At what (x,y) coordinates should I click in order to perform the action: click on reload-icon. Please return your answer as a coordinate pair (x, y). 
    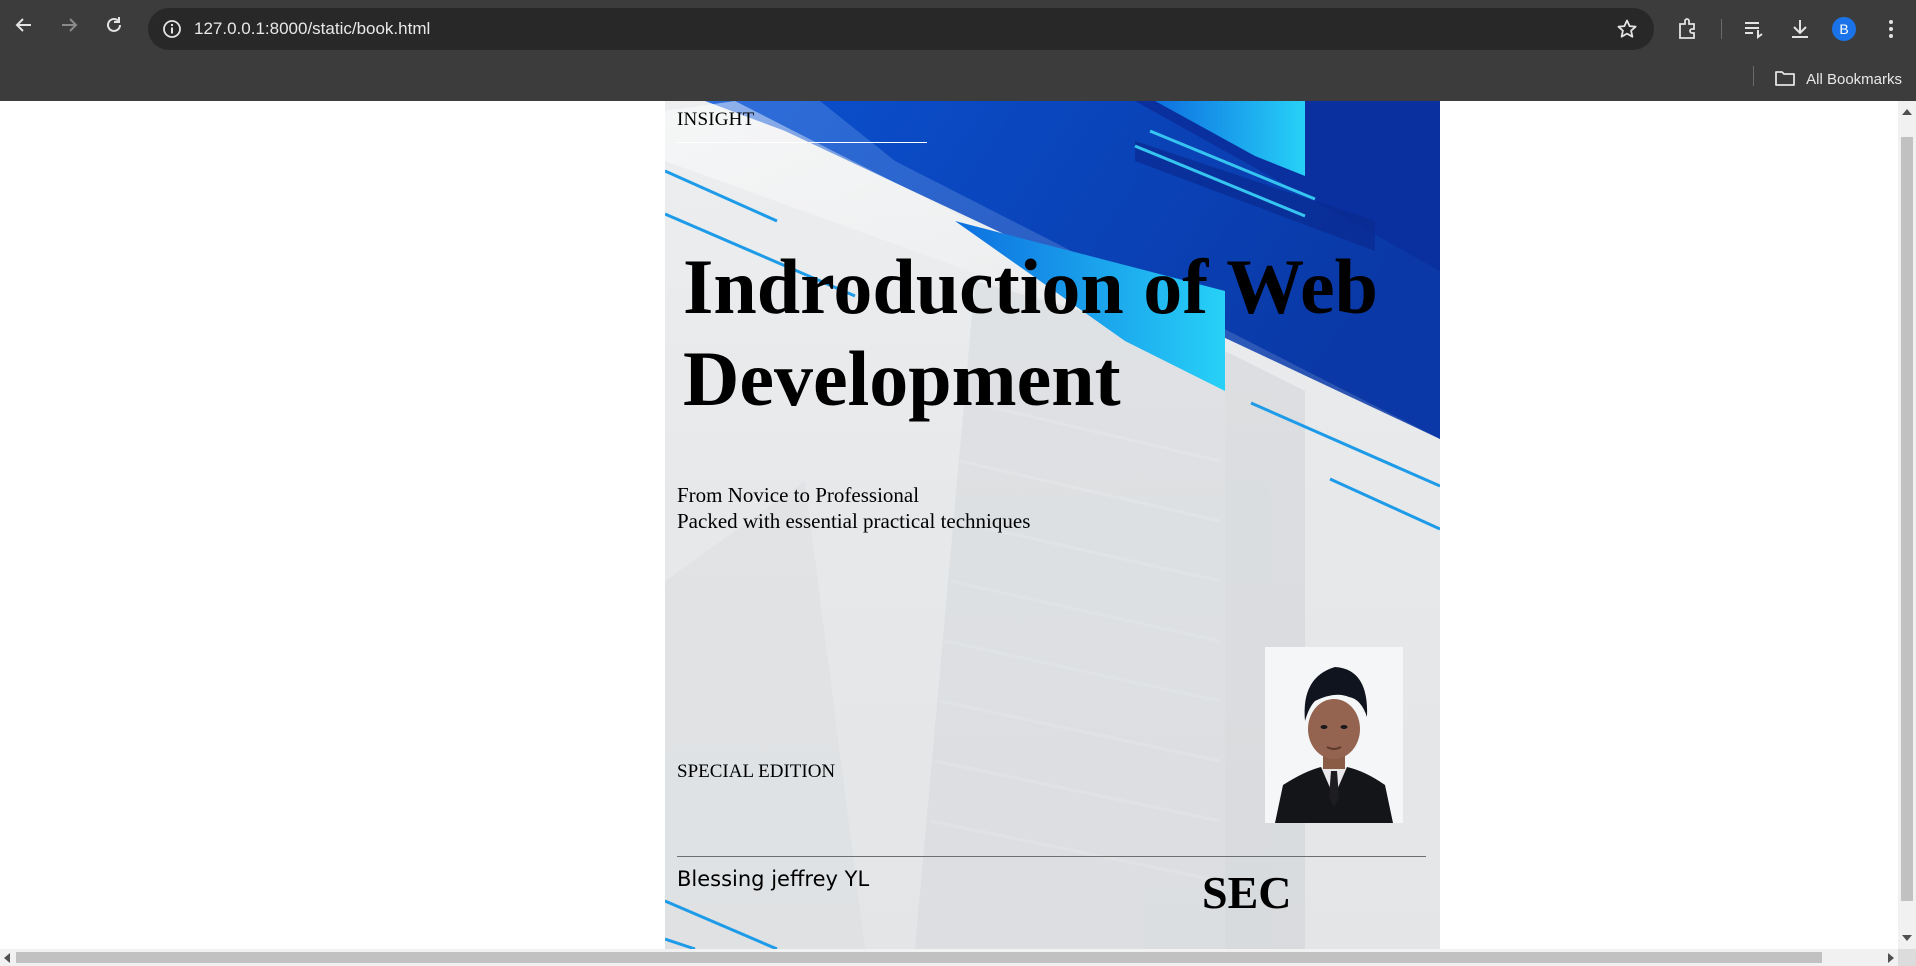
    Looking at the image, I should click on (114, 25).